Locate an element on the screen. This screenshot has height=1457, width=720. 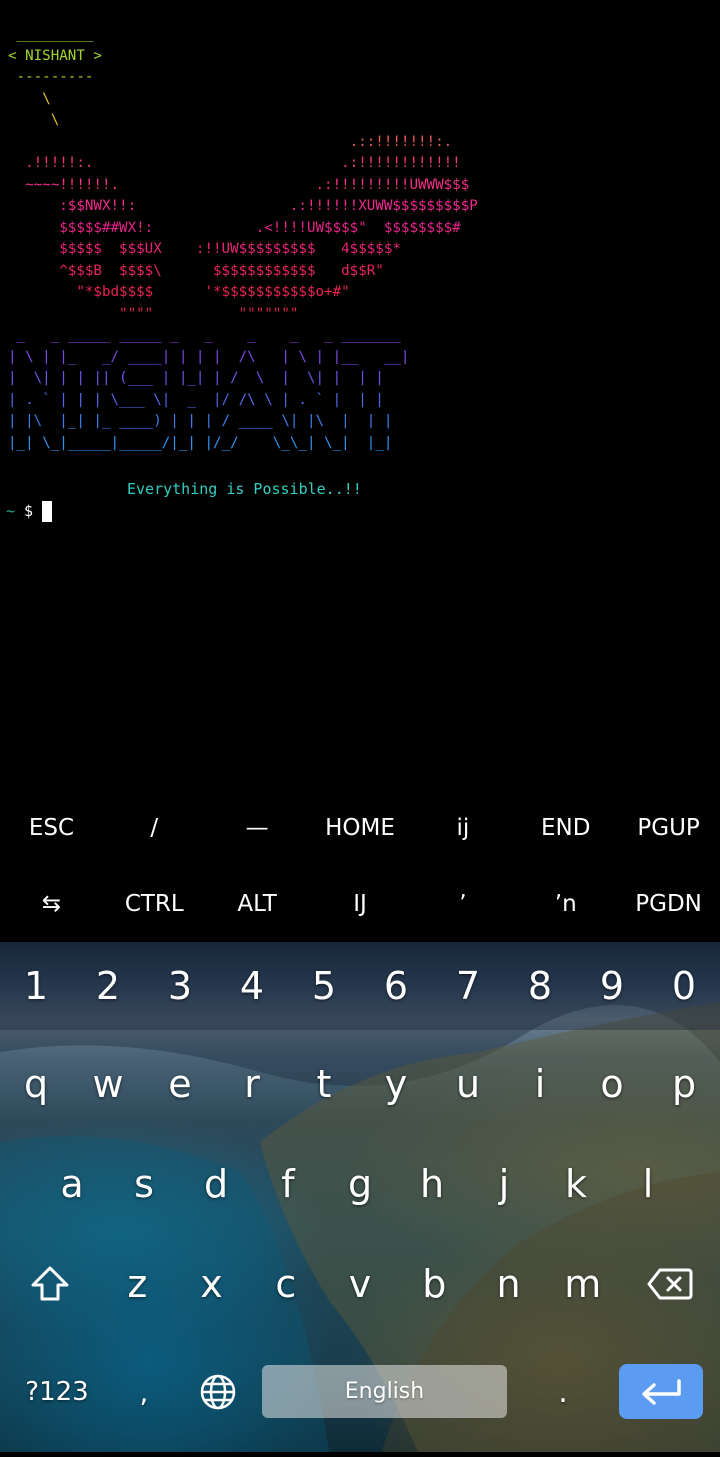
text-cursor is located at coordinates (47, 511).